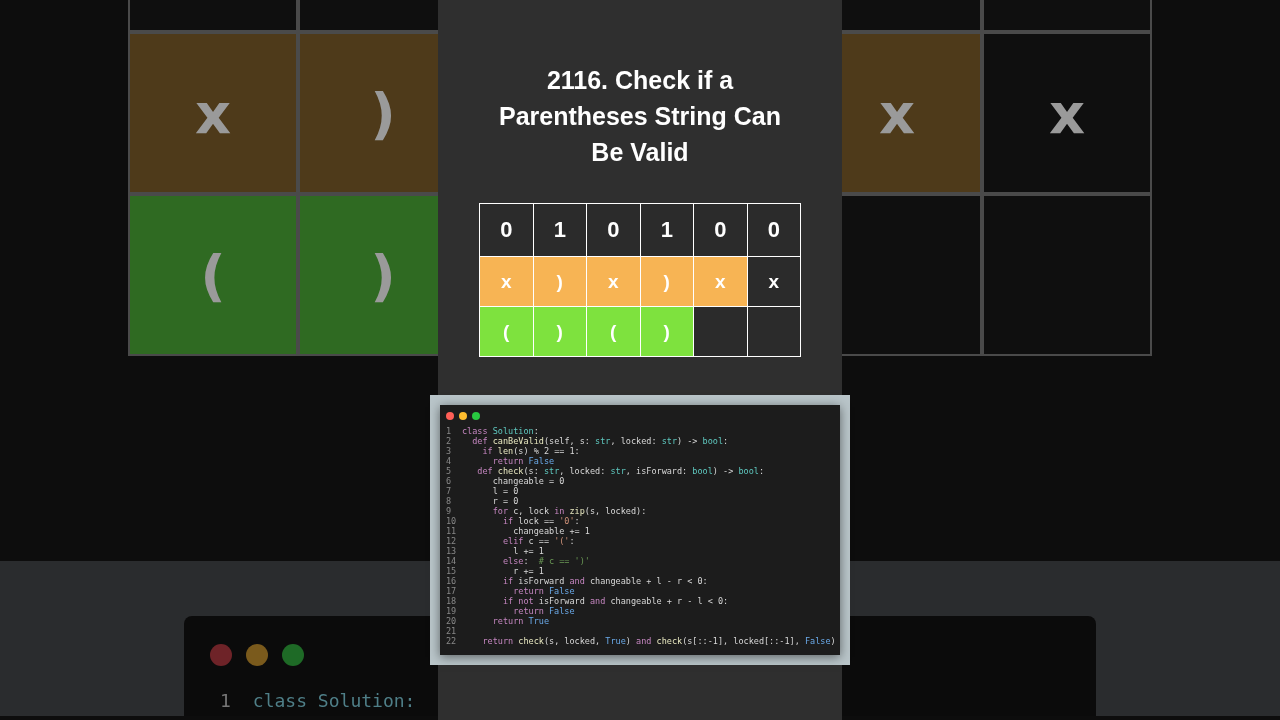 The image size is (1280, 720). I want to click on code-line: return check(s, locked, True) and check(s[::-1], locked[::-1], False), so click(658, 641).